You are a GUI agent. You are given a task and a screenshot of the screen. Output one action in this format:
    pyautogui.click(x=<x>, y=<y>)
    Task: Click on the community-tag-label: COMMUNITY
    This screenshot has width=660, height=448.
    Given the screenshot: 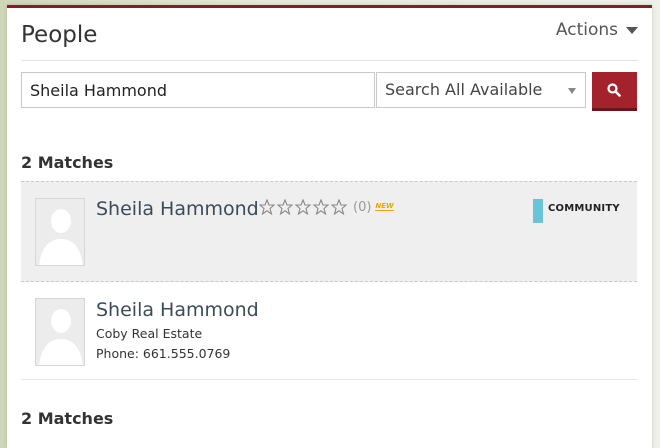 What is the action you would take?
    pyautogui.click(x=584, y=208)
    